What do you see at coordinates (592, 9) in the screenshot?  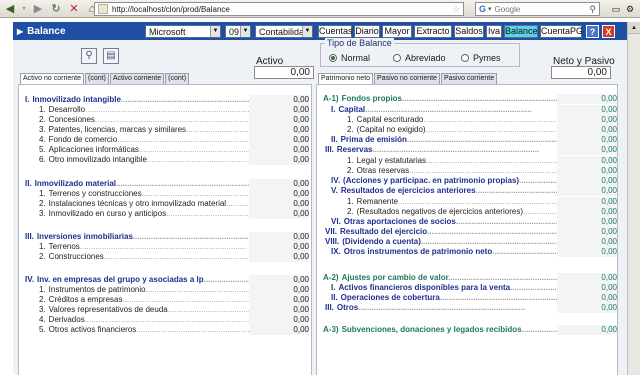 I see `search-icon: ⚲` at bounding box center [592, 9].